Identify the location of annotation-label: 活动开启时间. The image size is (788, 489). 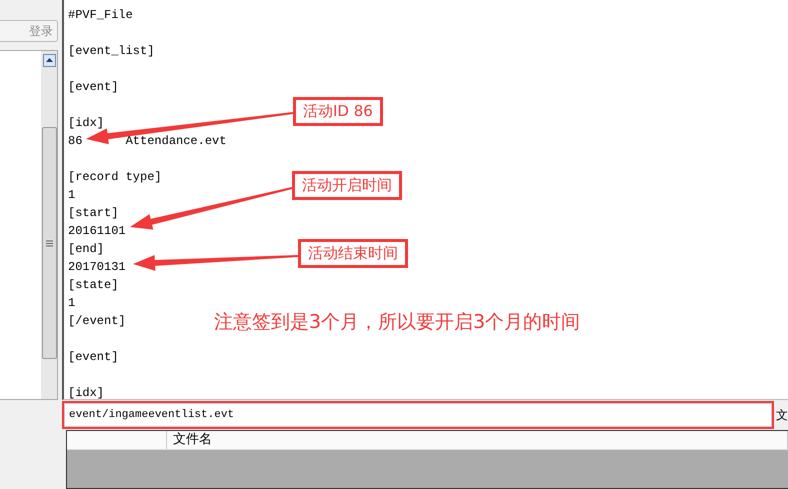
(347, 185).